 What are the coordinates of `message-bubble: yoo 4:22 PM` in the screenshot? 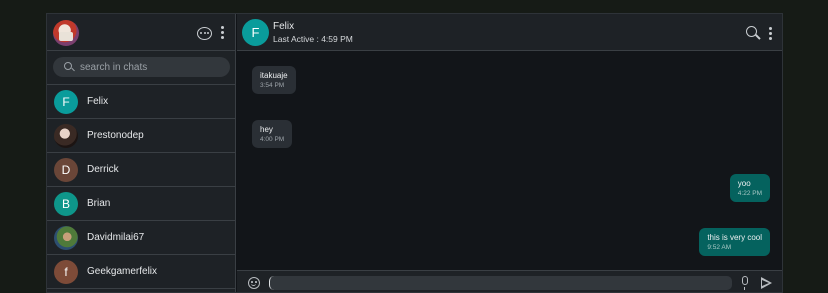 It's located at (749, 188).